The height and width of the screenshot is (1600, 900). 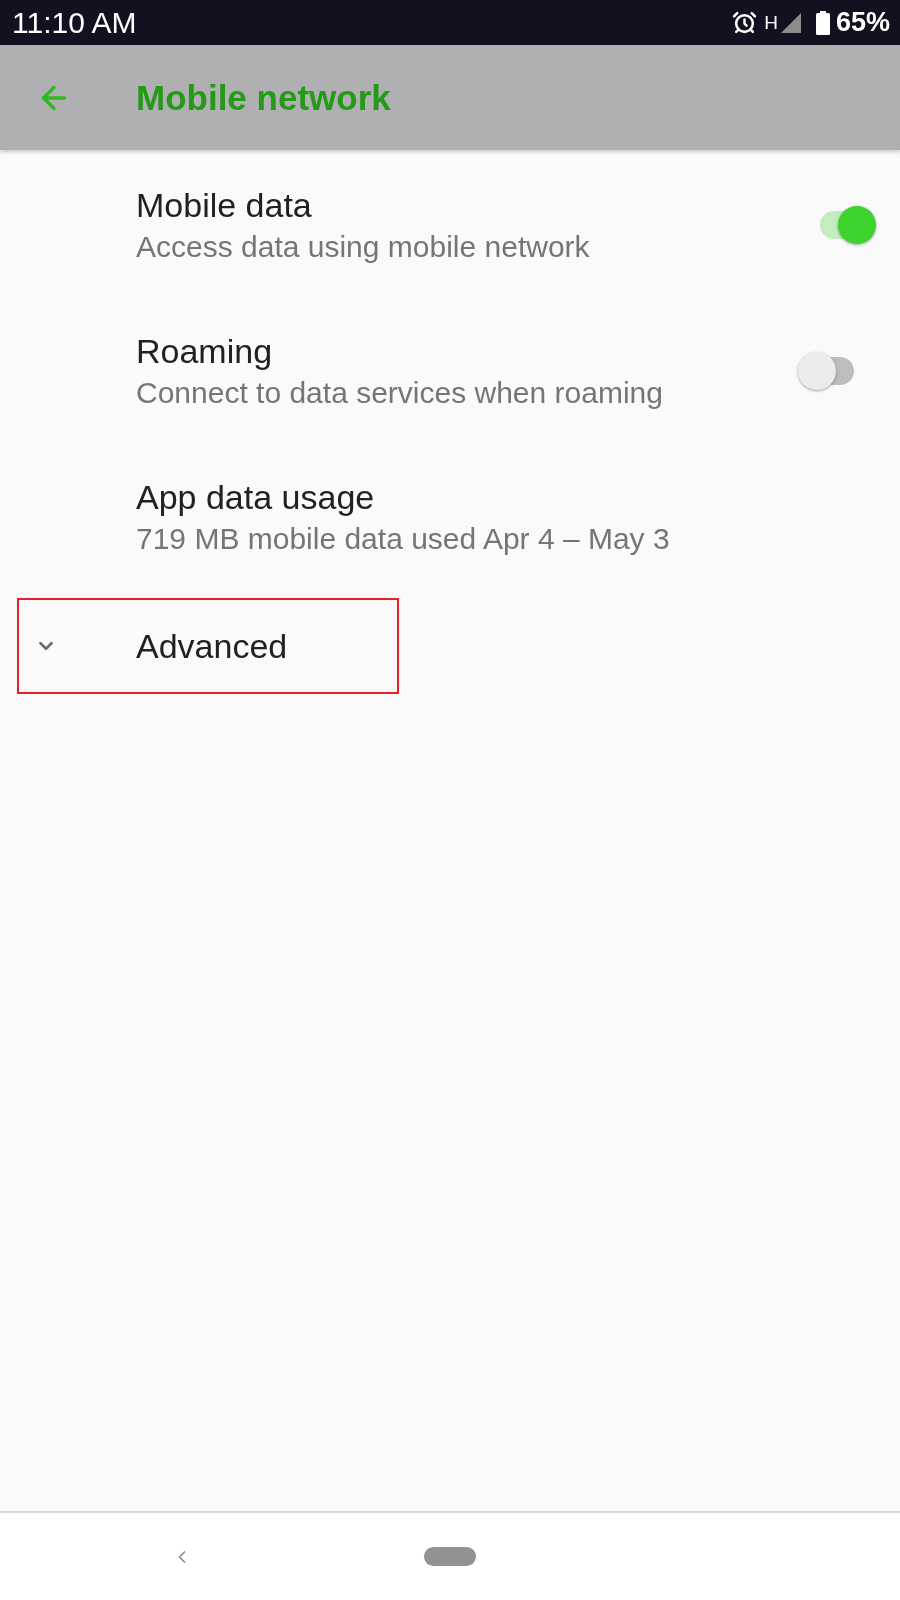 What do you see at coordinates (822, 22) in the screenshot?
I see `battery-icon` at bounding box center [822, 22].